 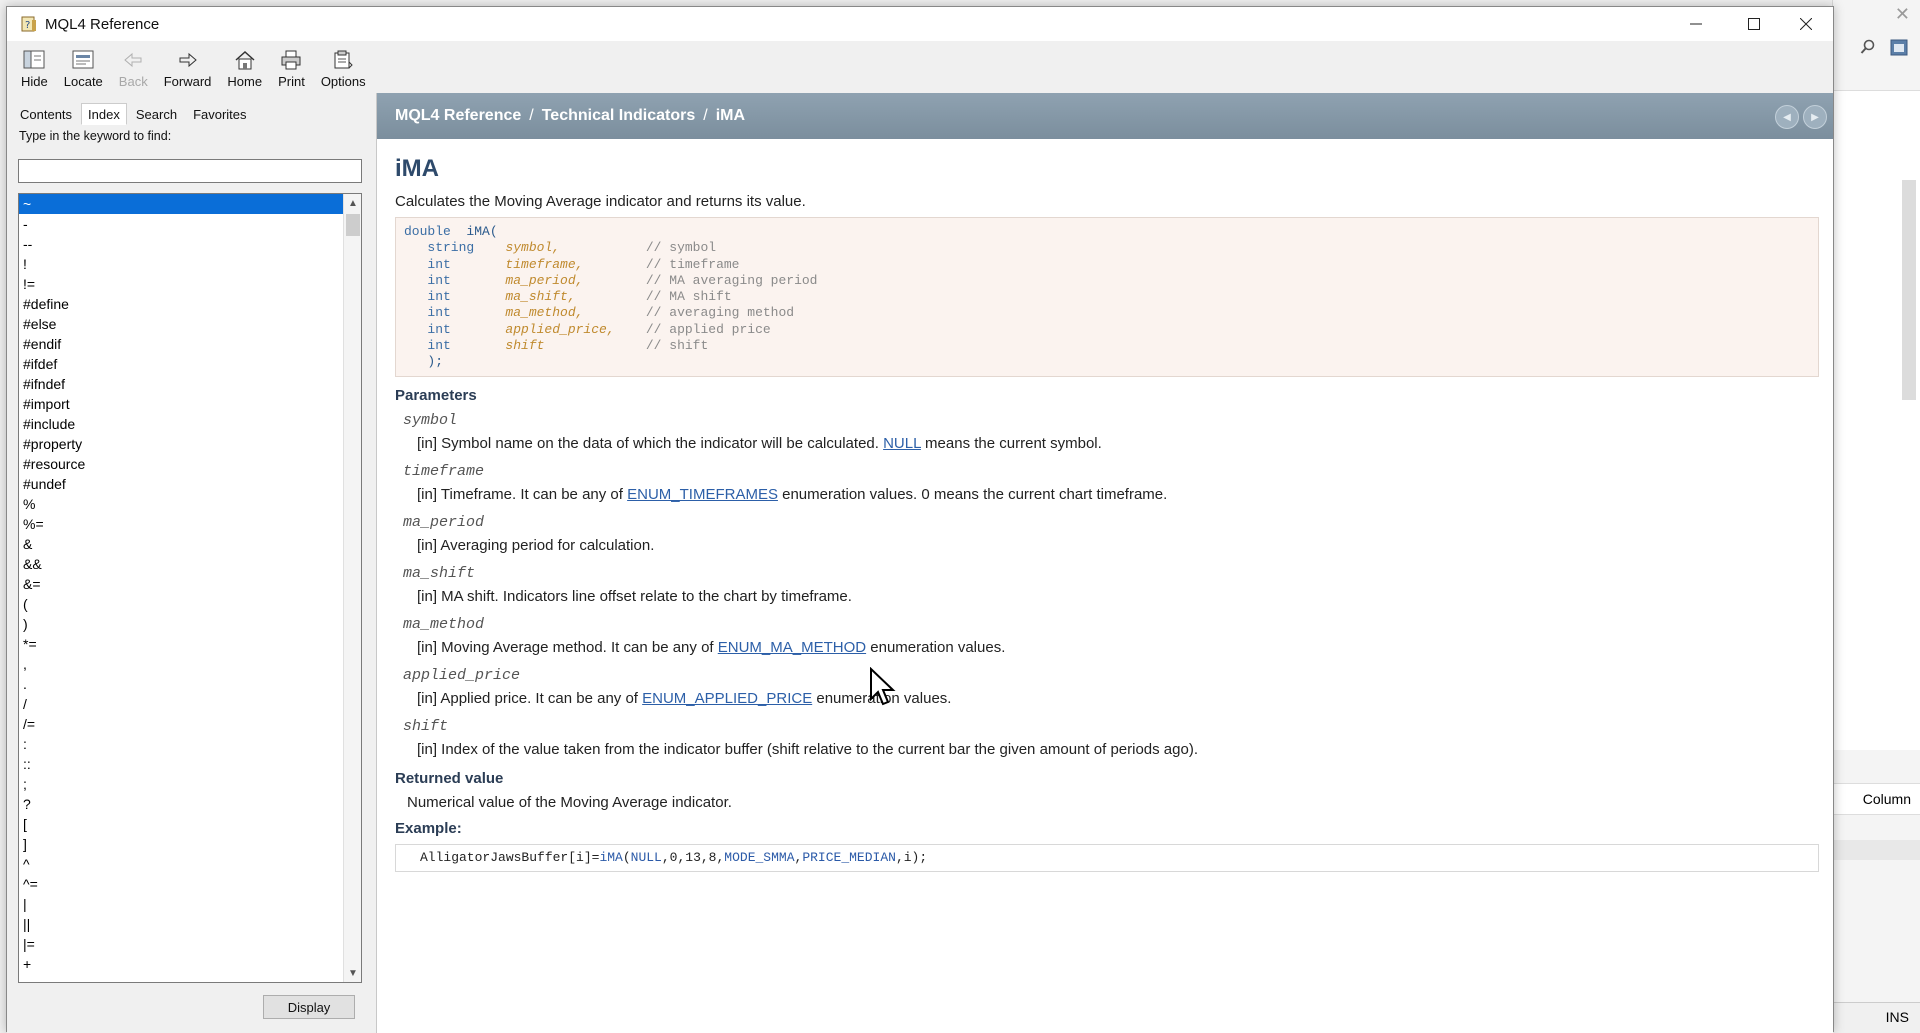 What do you see at coordinates (181, 804) in the screenshot?
I see `index-list-item: ?` at bounding box center [181, 804].